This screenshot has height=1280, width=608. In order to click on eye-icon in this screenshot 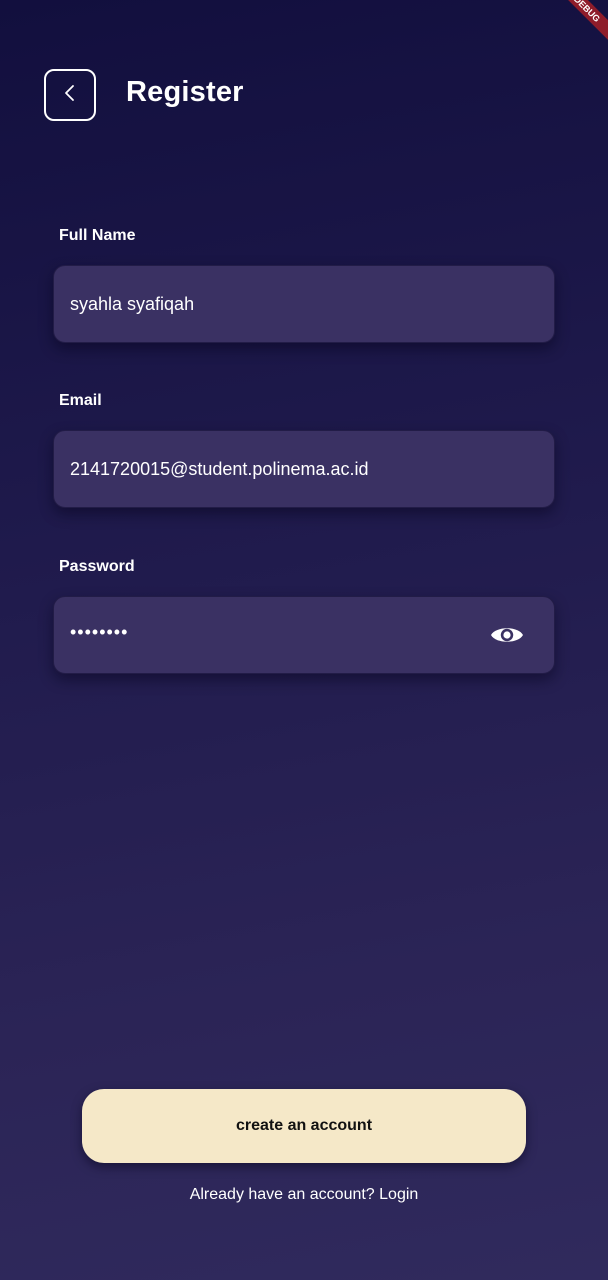, I will do `click(507, 635)`.